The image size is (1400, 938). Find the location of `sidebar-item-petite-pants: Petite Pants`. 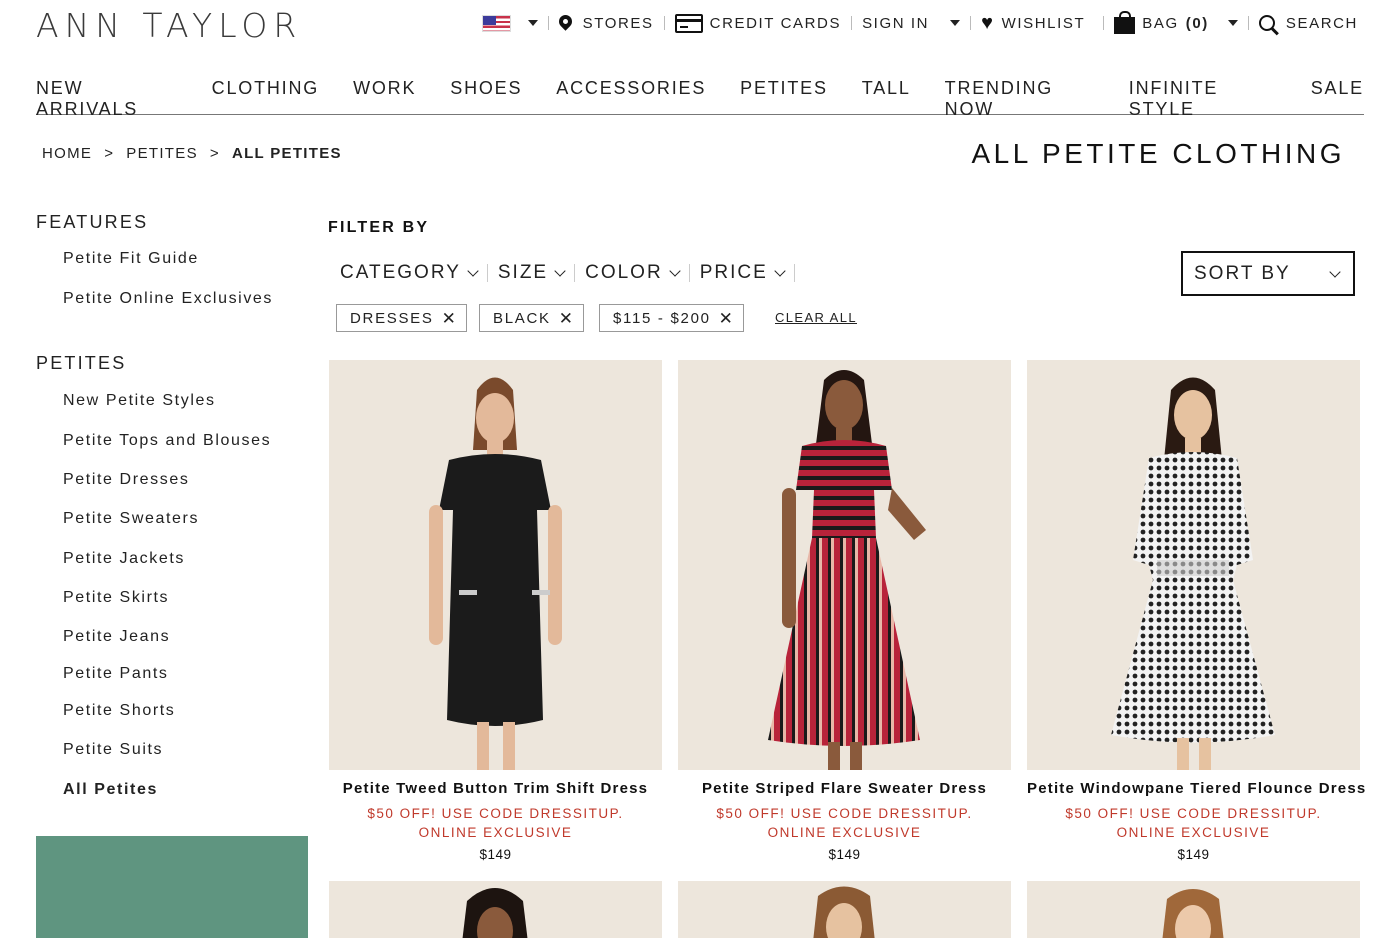

sidebar-item-petite-pants: Petite Pants is located at coordinates (115, 674).